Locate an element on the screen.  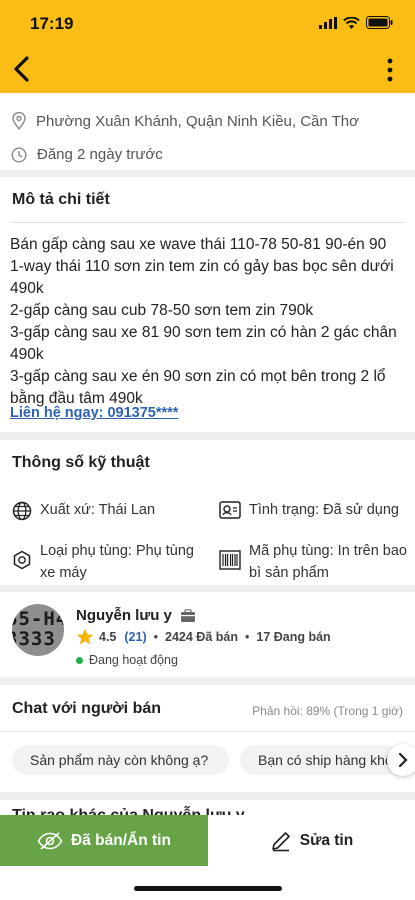
seller-sold: 2424 Đã bán is located at coordinates (201, 637).